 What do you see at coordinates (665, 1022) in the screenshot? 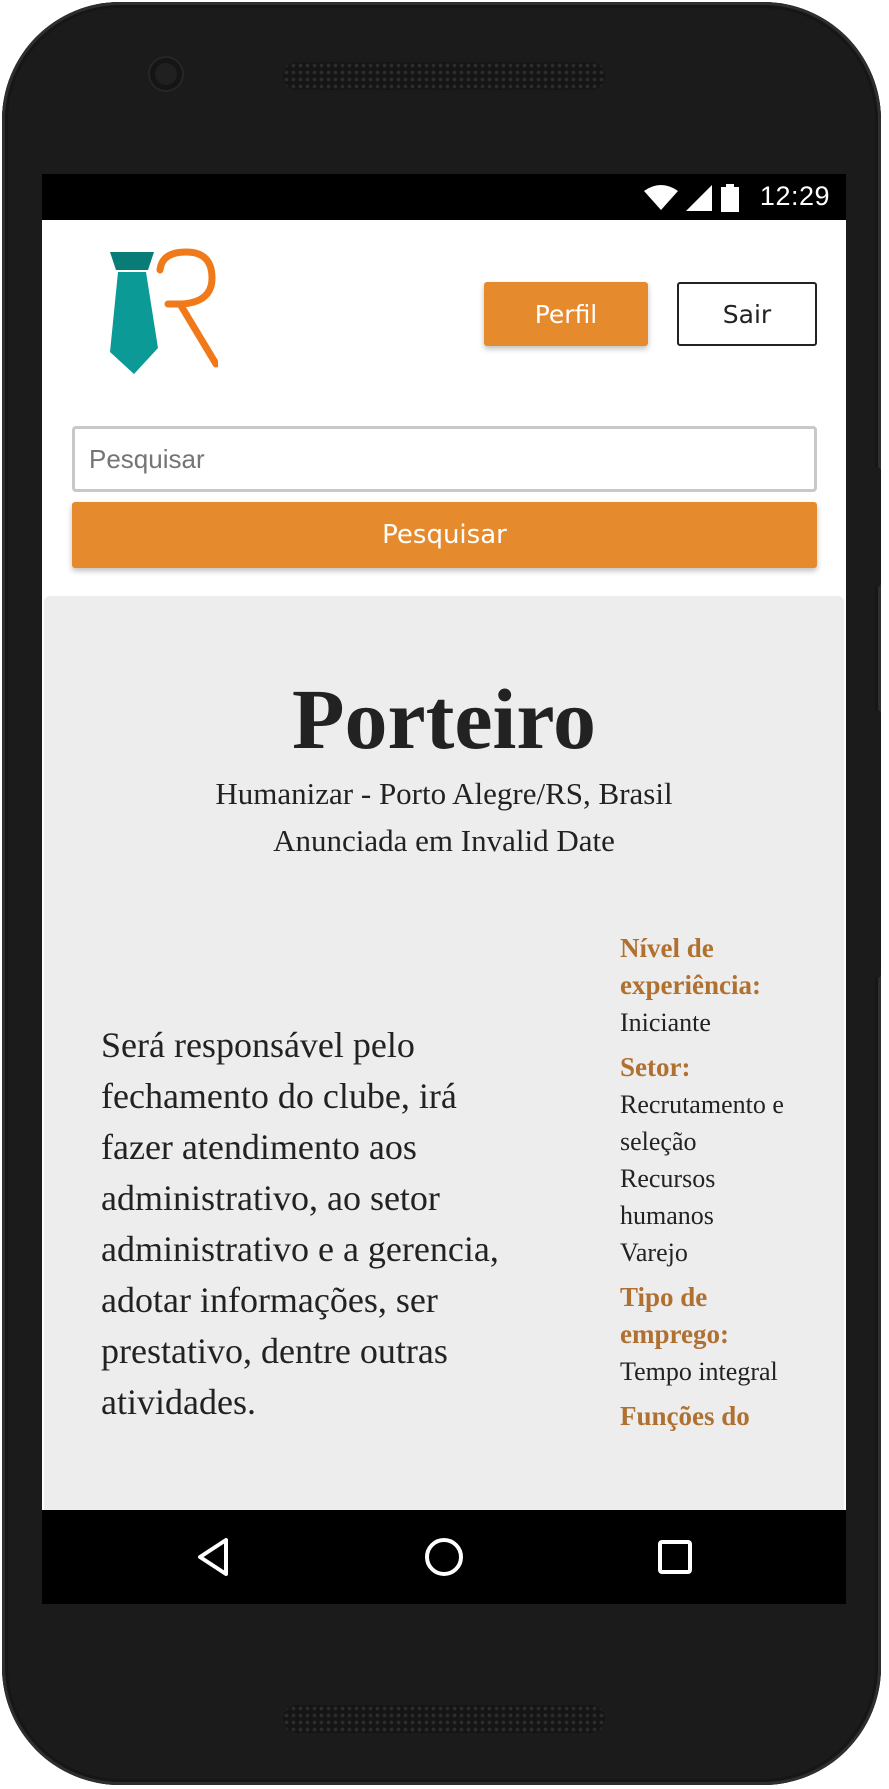
I see `detail-value-experience: Iniciante` at bounding box center [665, 1022].